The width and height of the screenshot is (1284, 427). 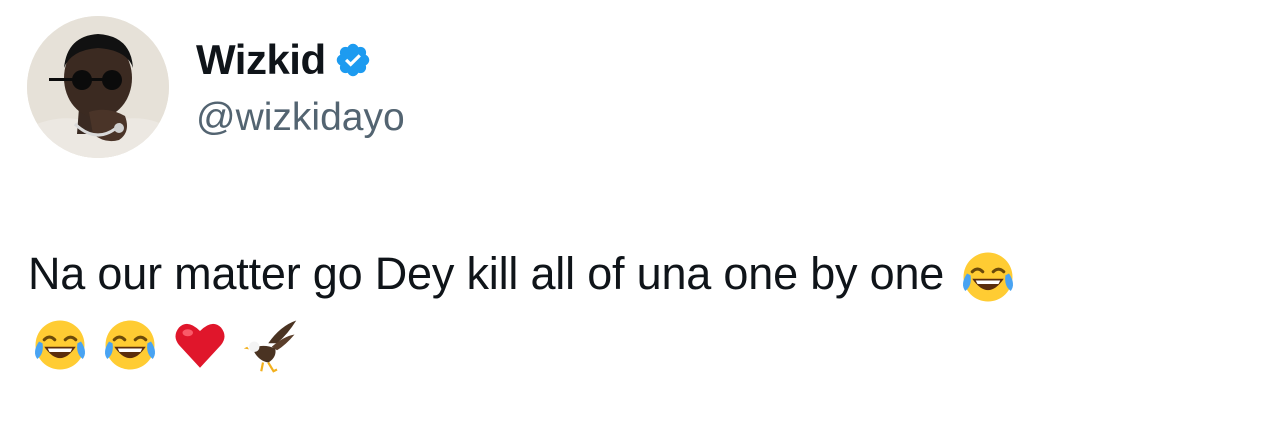 What do you see at coordinates (270, 345) in the screenshot?
I see `eagle-emoji-icon` at bounding box center [270, 345].